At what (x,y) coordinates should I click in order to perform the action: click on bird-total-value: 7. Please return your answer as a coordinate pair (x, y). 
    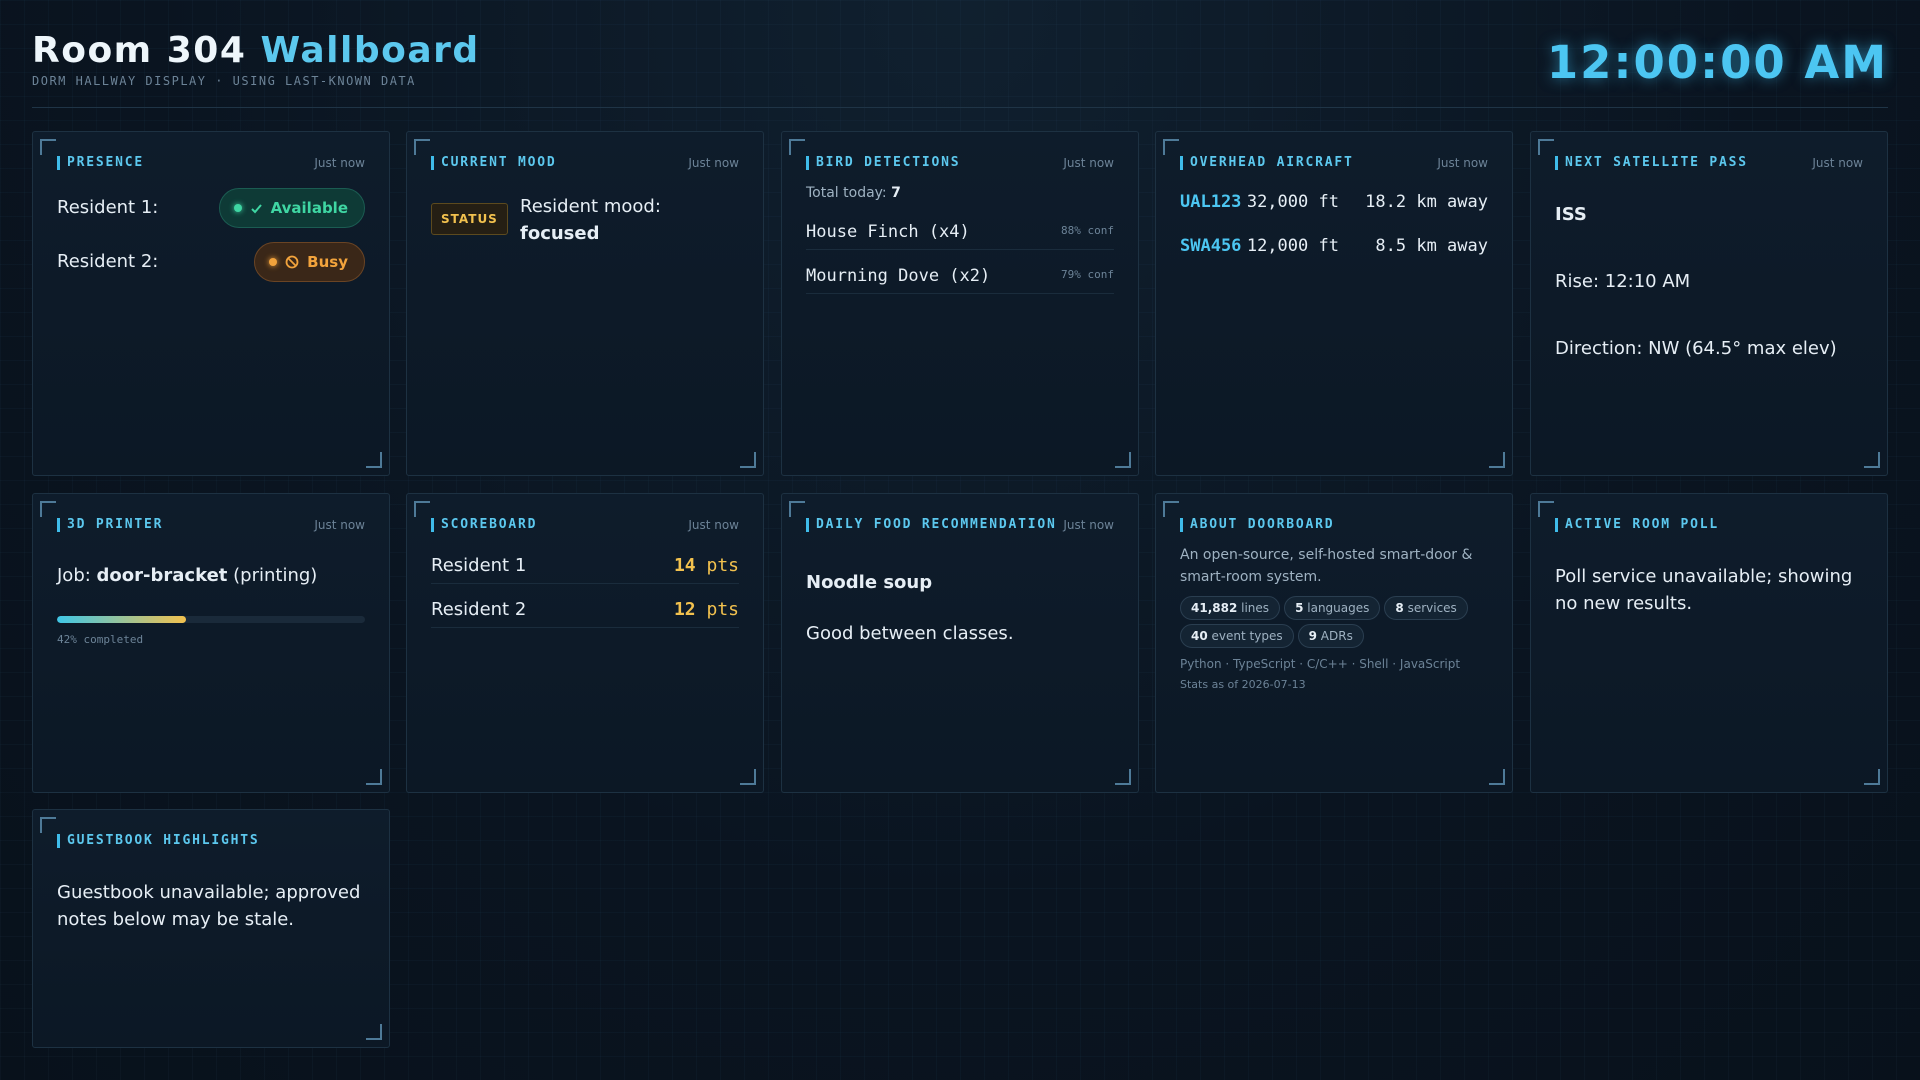
    Looking at the image, I should click on (896, 193).